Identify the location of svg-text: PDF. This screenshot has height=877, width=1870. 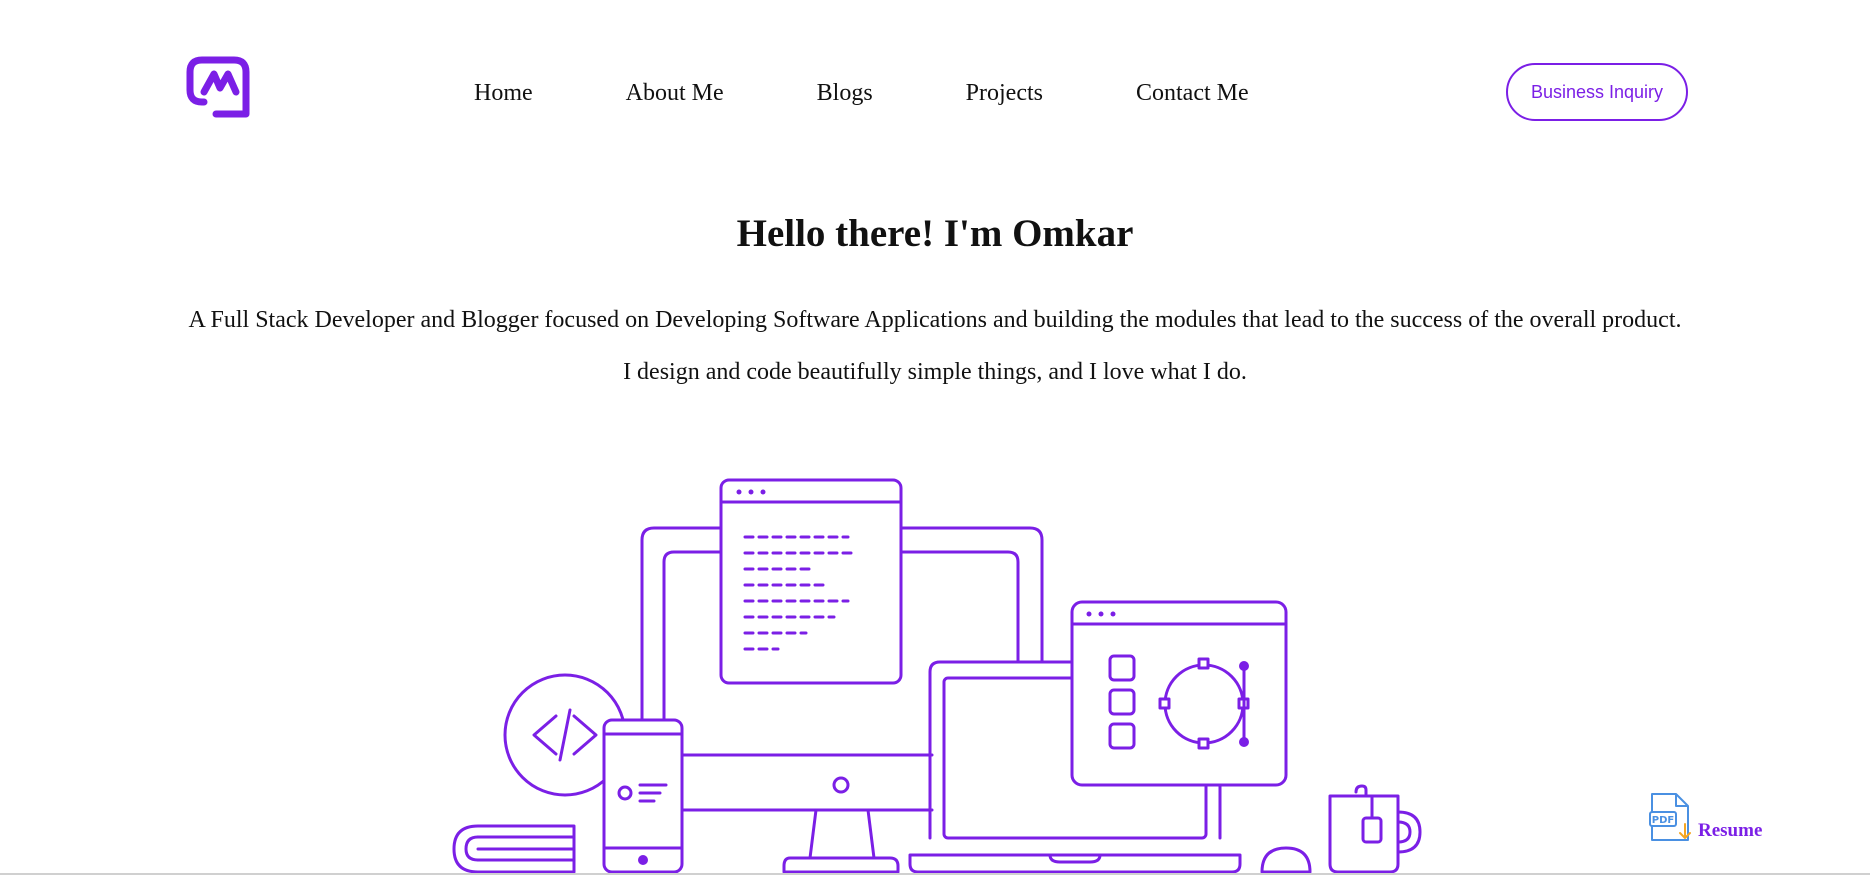
(1663, 820).